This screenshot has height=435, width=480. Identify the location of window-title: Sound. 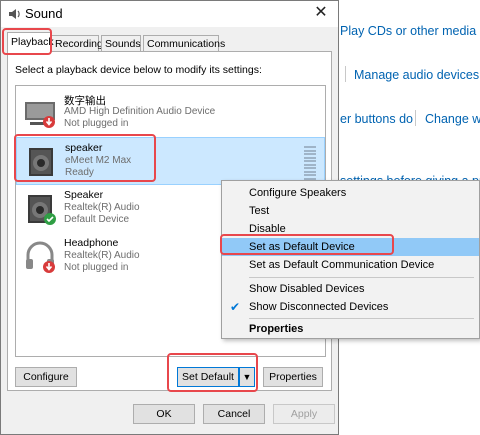
(44, 13).